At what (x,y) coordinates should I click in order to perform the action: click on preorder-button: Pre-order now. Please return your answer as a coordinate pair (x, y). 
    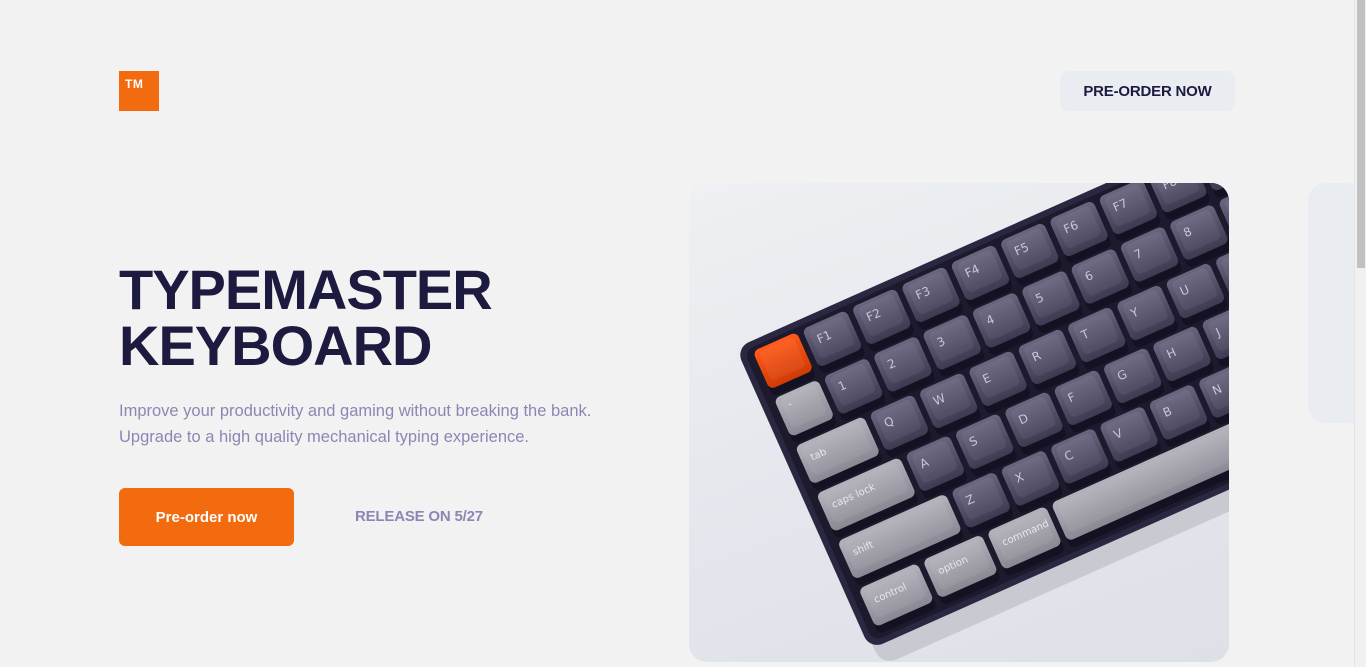
    Looking at the image, I should click on (206, 517).